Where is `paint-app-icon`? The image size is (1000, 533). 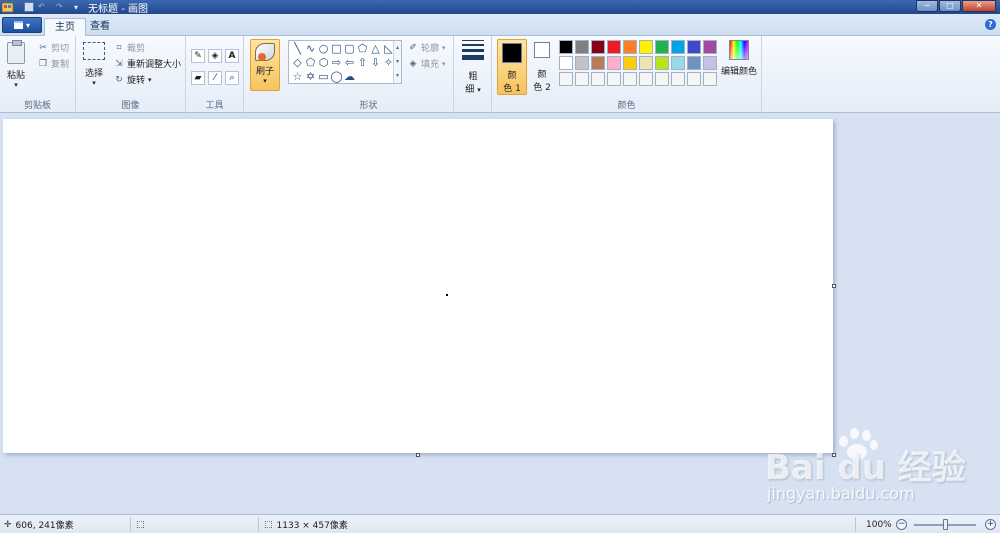
paint-app-icon is located at coordinates (8, 7).